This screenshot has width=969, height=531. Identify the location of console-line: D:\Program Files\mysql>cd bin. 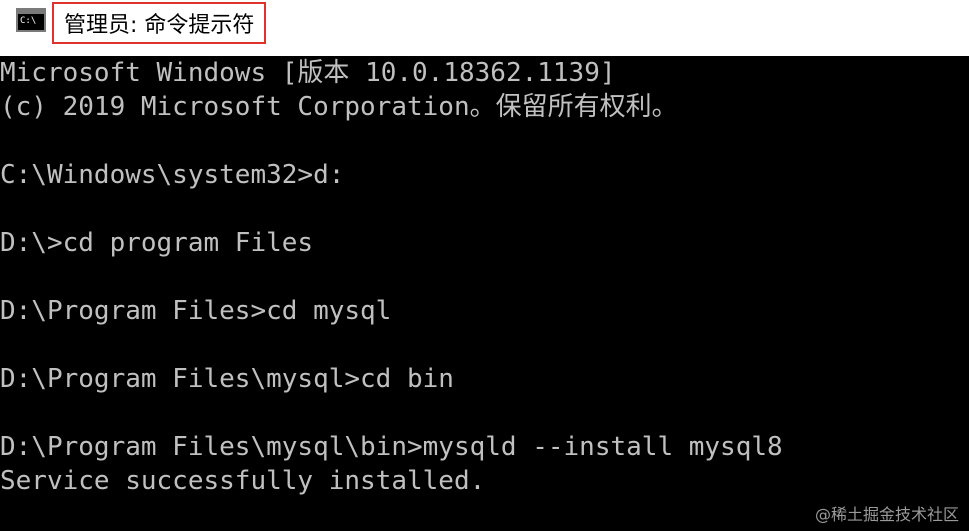
(227, 379).